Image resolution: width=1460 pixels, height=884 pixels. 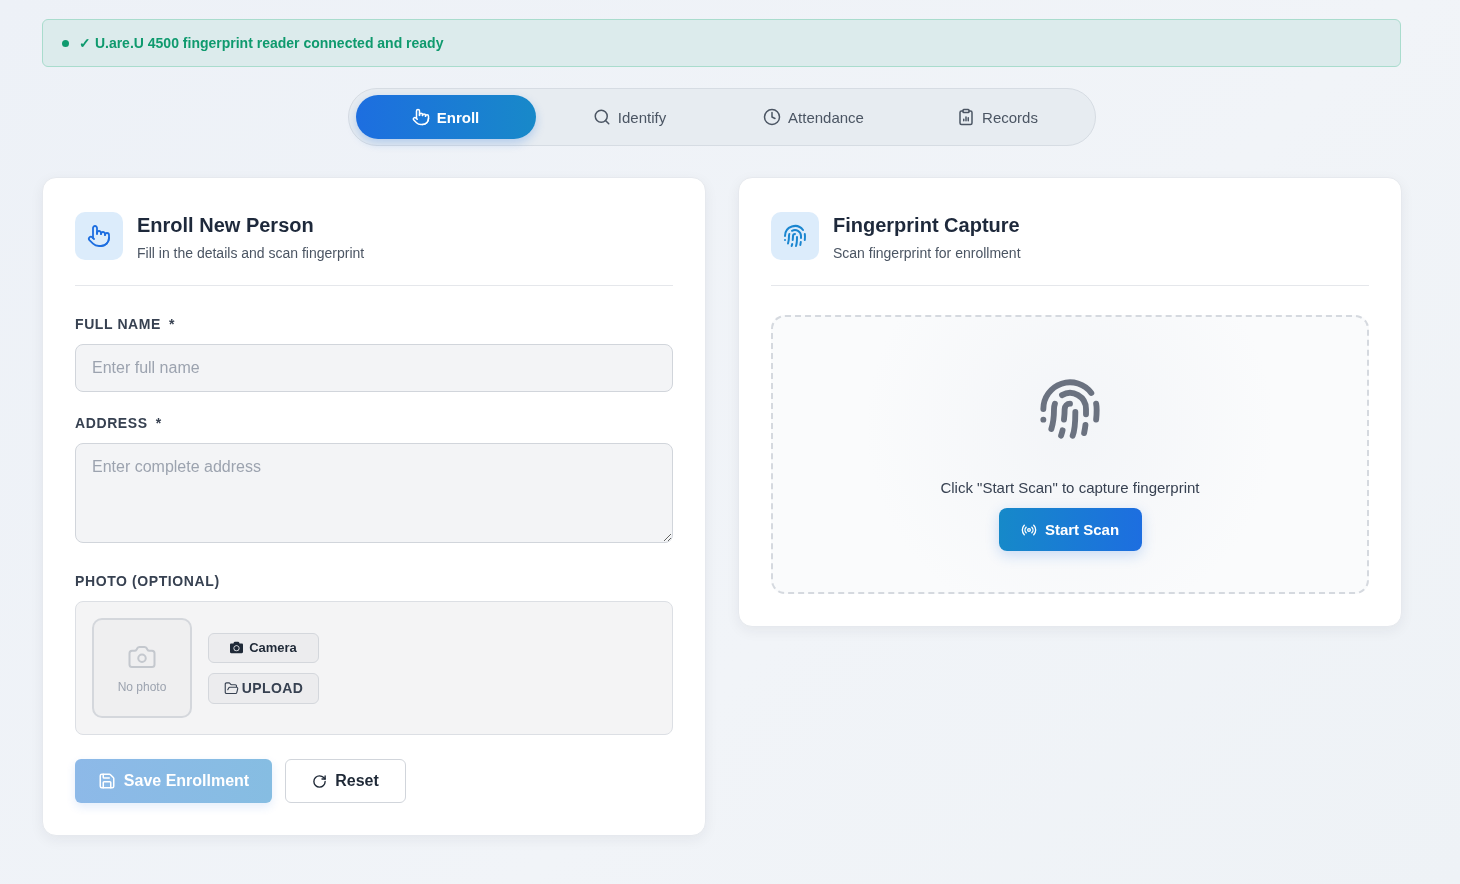 What do you see at coordinates (237, 647) in the screenshot?
I see `camera-icon` at bounding box center [237, 647].